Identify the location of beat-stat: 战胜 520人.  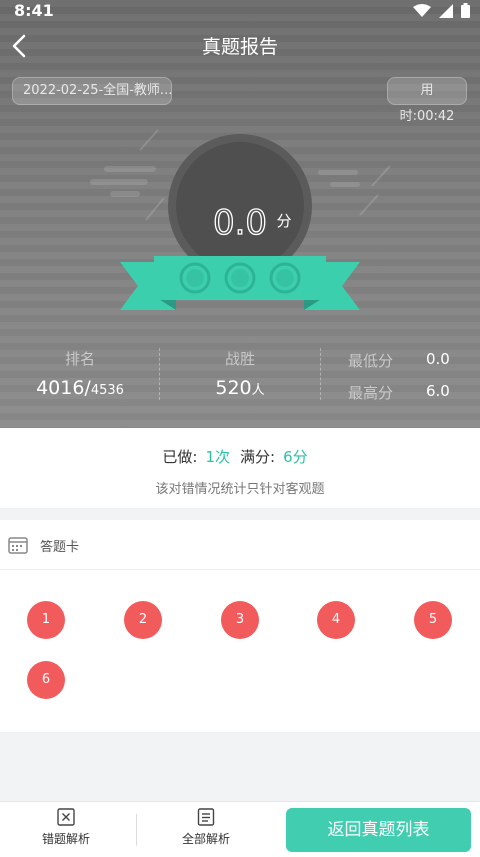
(240, 373).